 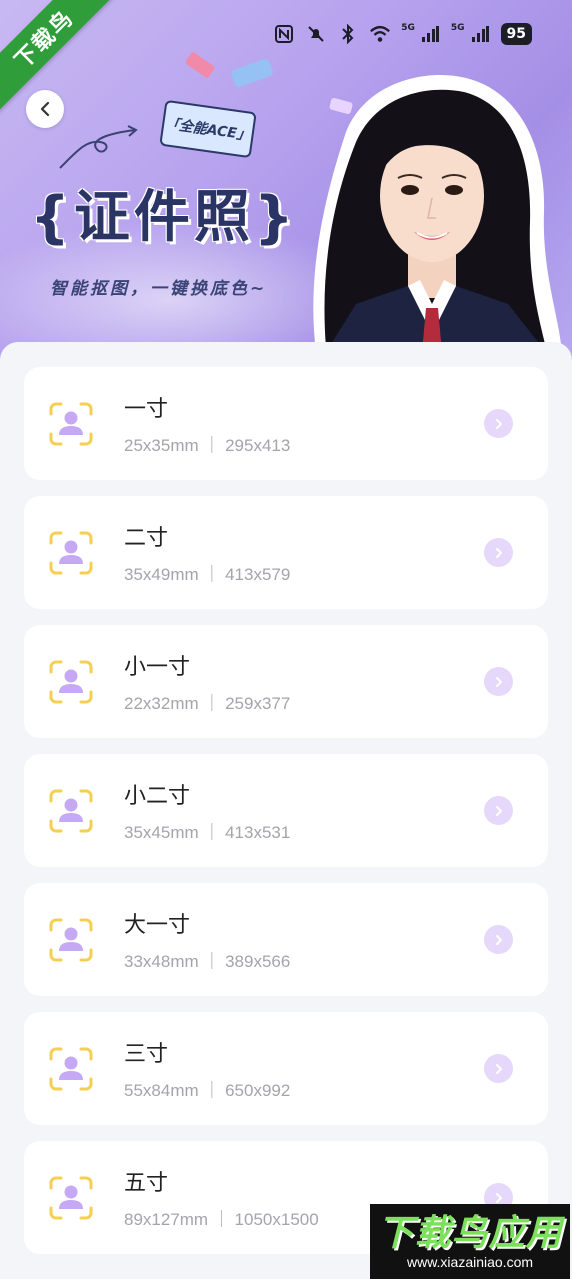 What do you see at coordinates (146, 1183) in the screenshot?
I see `size-name: 五寸` at bounding box center [146, 1183].